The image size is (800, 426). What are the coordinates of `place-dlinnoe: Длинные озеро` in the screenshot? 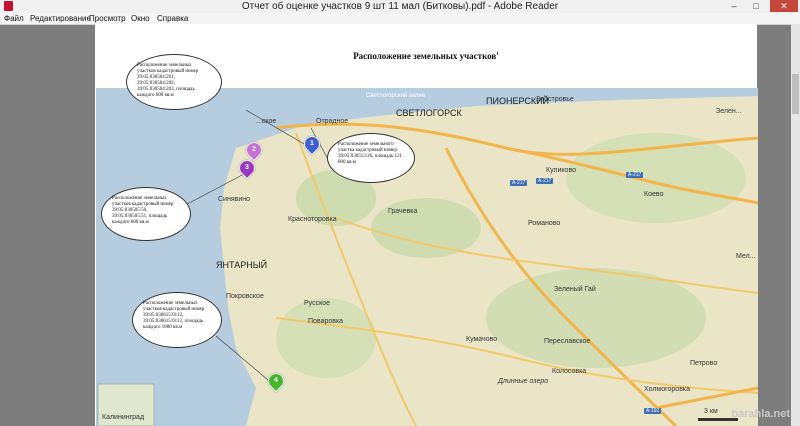 It's located at (523, 381).